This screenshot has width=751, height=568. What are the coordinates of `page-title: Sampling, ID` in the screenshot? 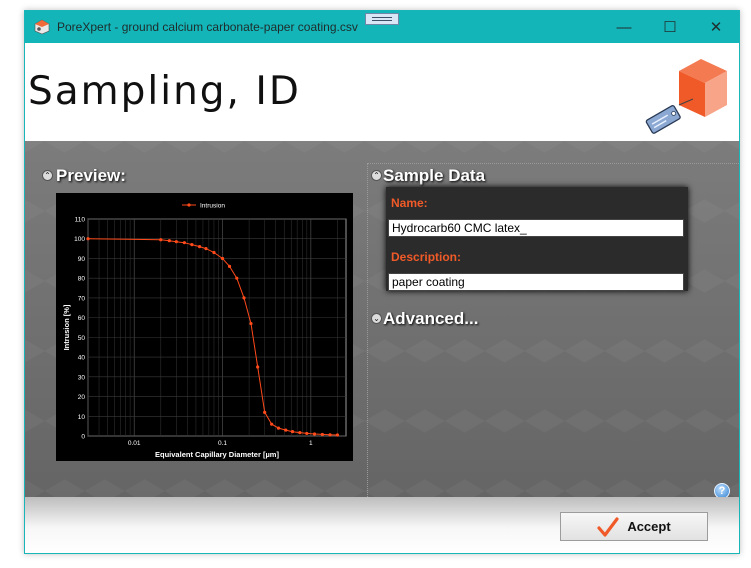 It's located at (164, 91).